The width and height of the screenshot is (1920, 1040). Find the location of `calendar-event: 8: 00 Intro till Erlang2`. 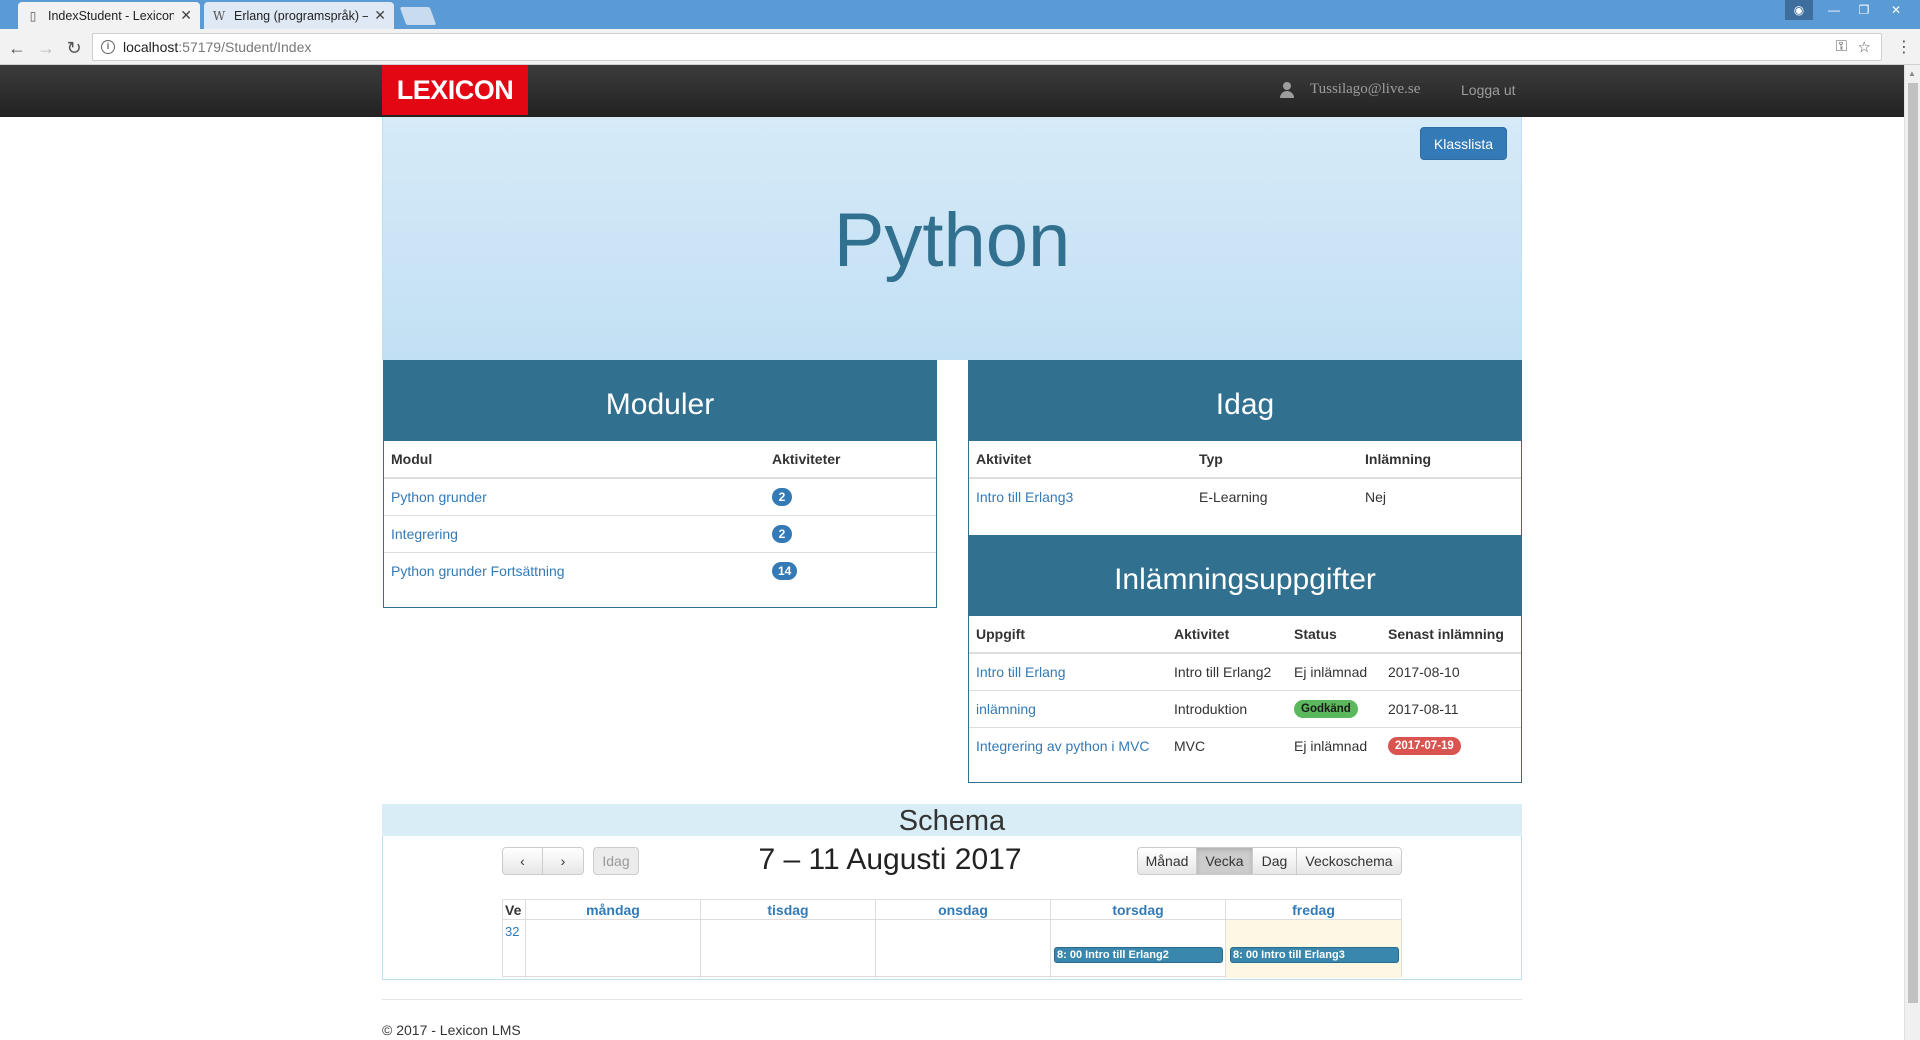

calendar-event: 8: 00 Intro till Erlang2 is located at coordinates (1138, 955).